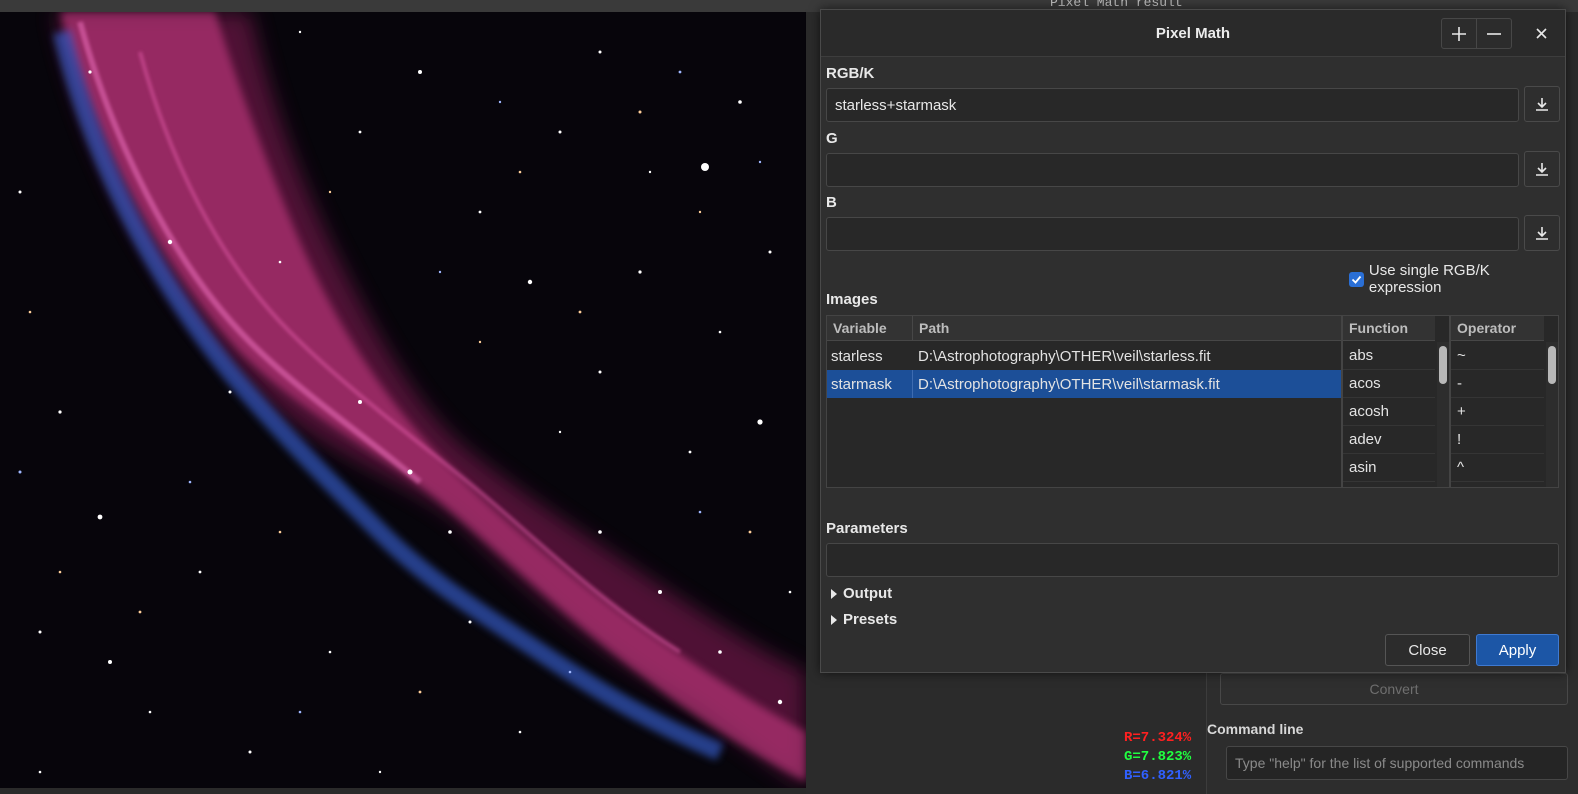  I want to click on column-header-variable: Variable, so click(870, 328).